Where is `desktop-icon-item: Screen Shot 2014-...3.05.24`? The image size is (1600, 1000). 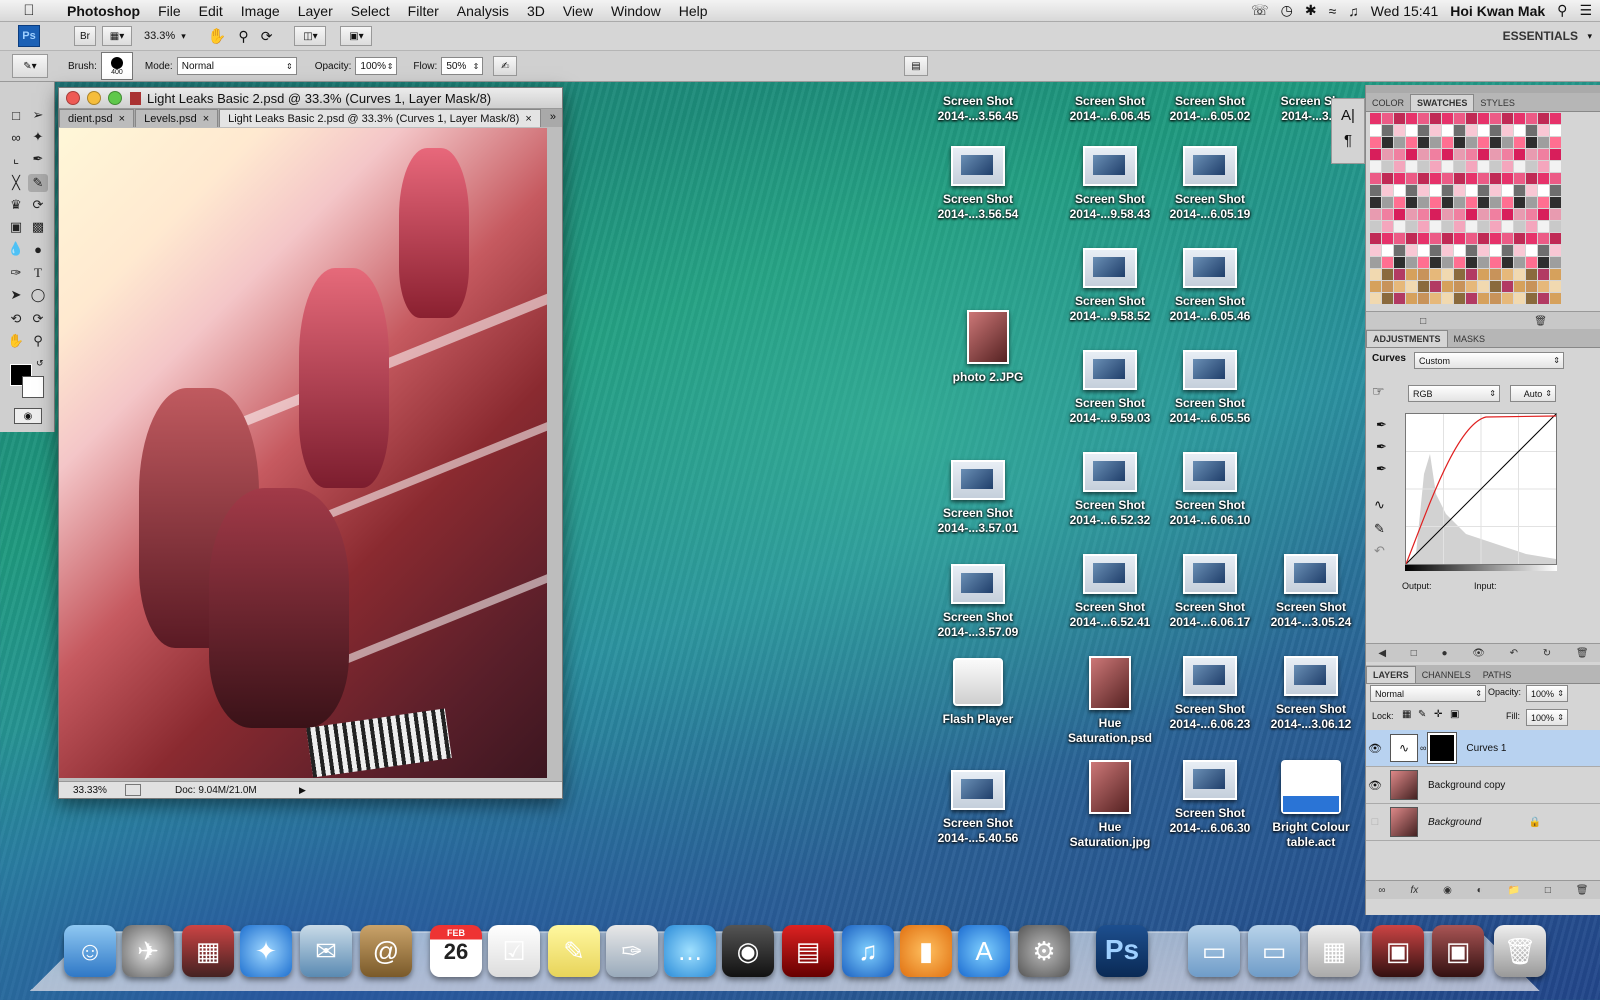 desktop-icon-item: Screen Shot 2014-...3.05.24 is located at coordinates (1311, 592).